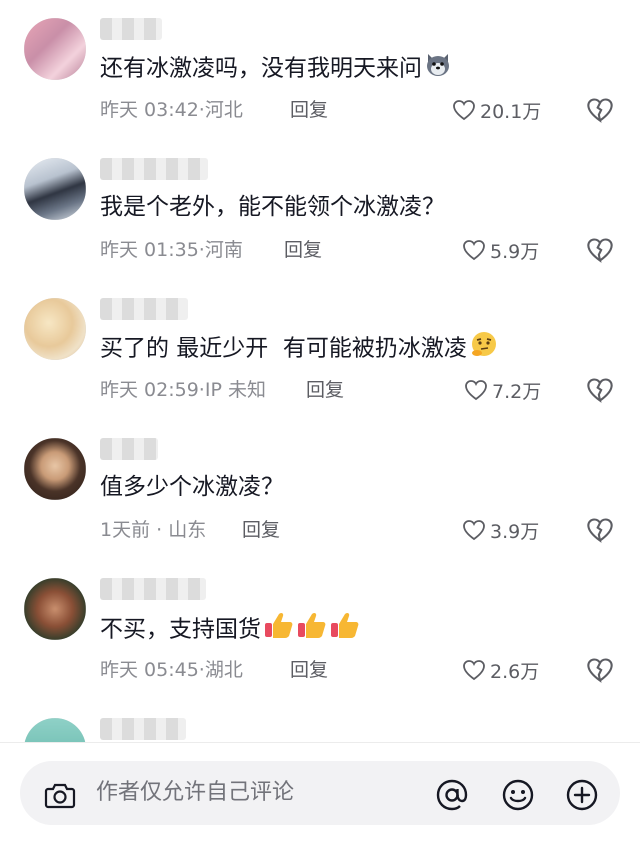 This screenshot has height=841, width=640. I want to click on thinking-emoji-icon, so click(484, 349).